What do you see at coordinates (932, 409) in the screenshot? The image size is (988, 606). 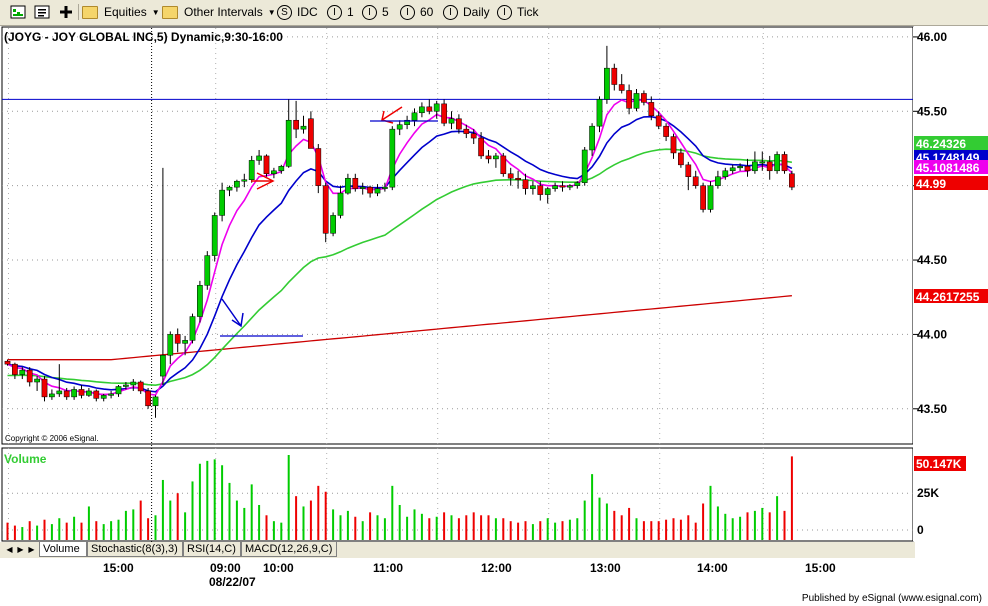 I see `price-axis-label: 43.50` at bounding box center [932, 409].